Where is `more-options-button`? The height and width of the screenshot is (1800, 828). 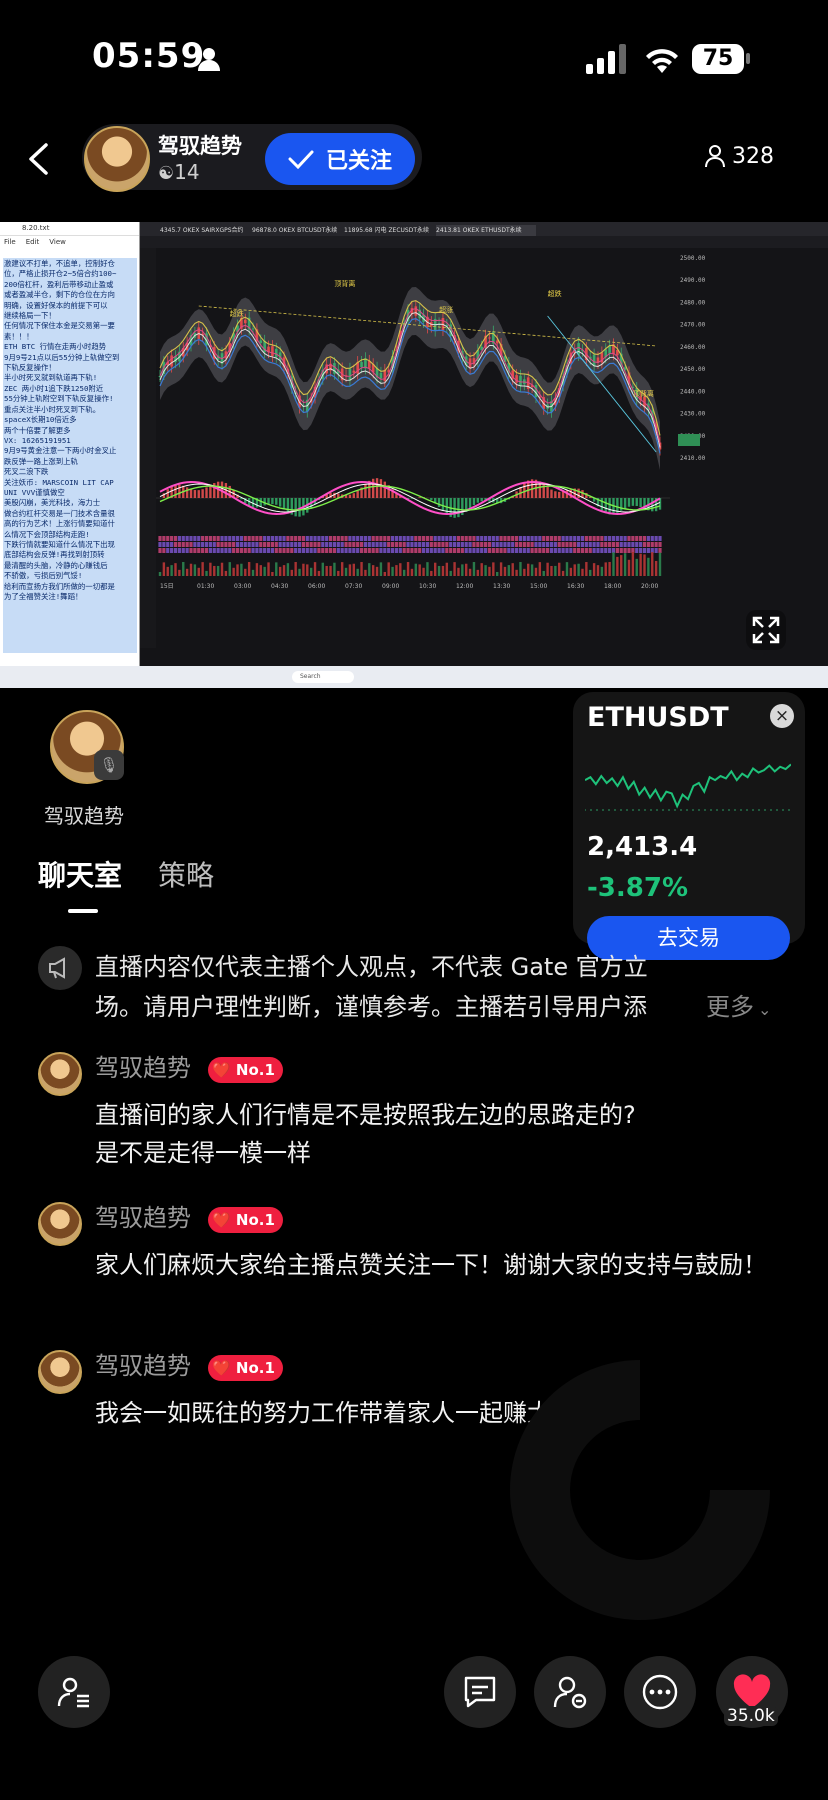 more-options-button is located at coordinates (660, 1692).